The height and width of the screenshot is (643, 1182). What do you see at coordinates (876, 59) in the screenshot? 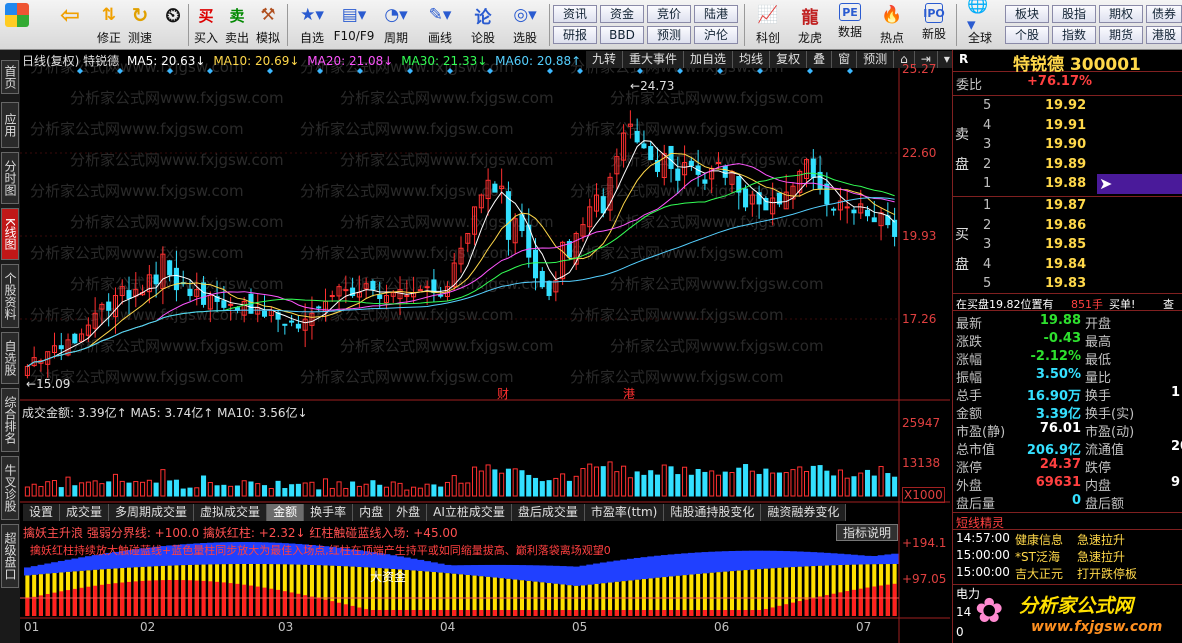
I see `tab-forecast: 预测` at bounding box center [876, 59].